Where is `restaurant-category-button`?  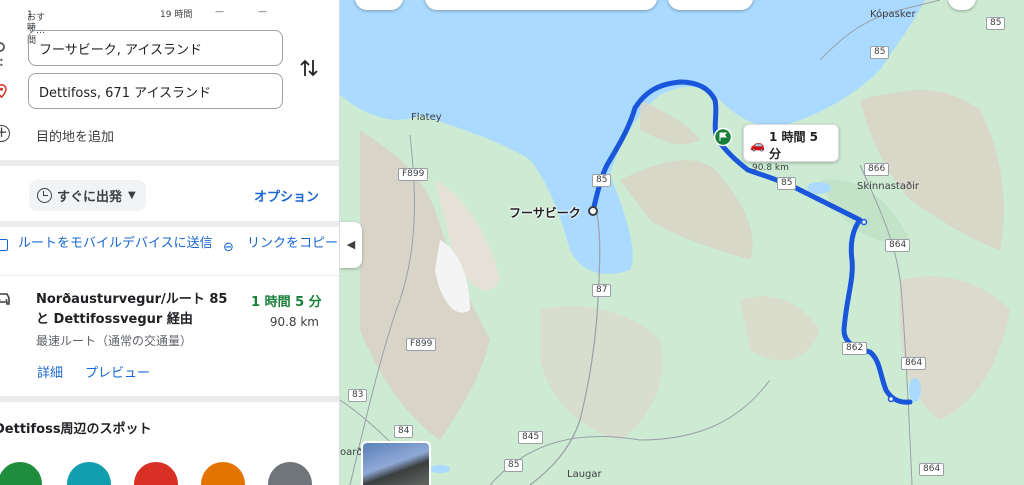 restaurant-category-button is located at coordinates (21, 473).